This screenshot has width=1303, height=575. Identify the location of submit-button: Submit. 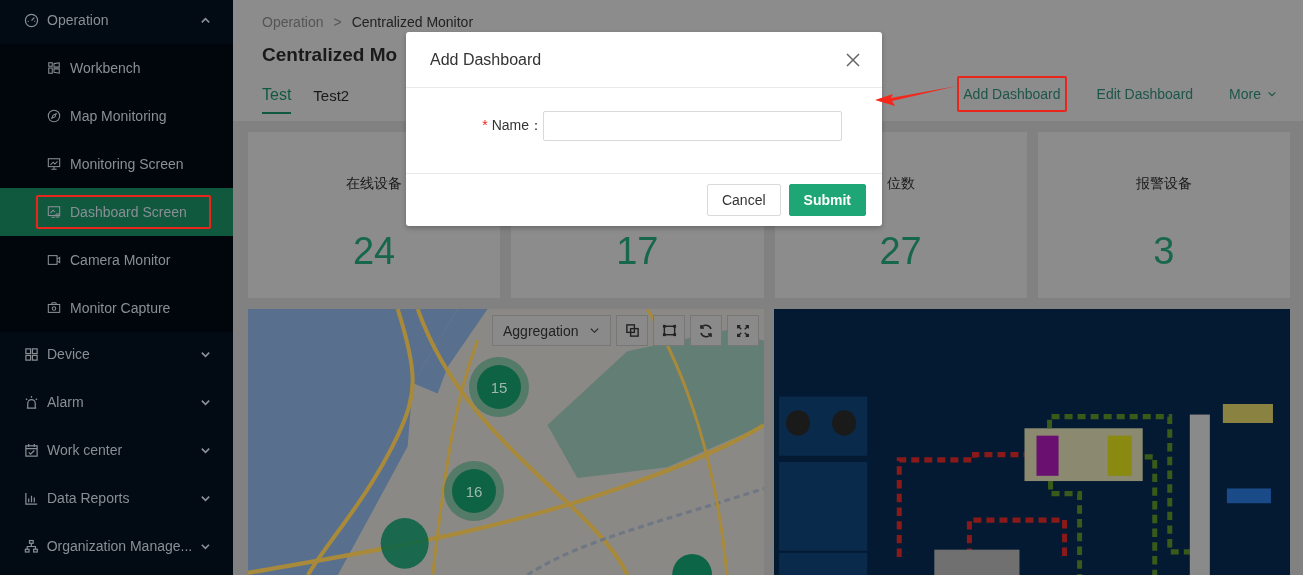
(827, 200).